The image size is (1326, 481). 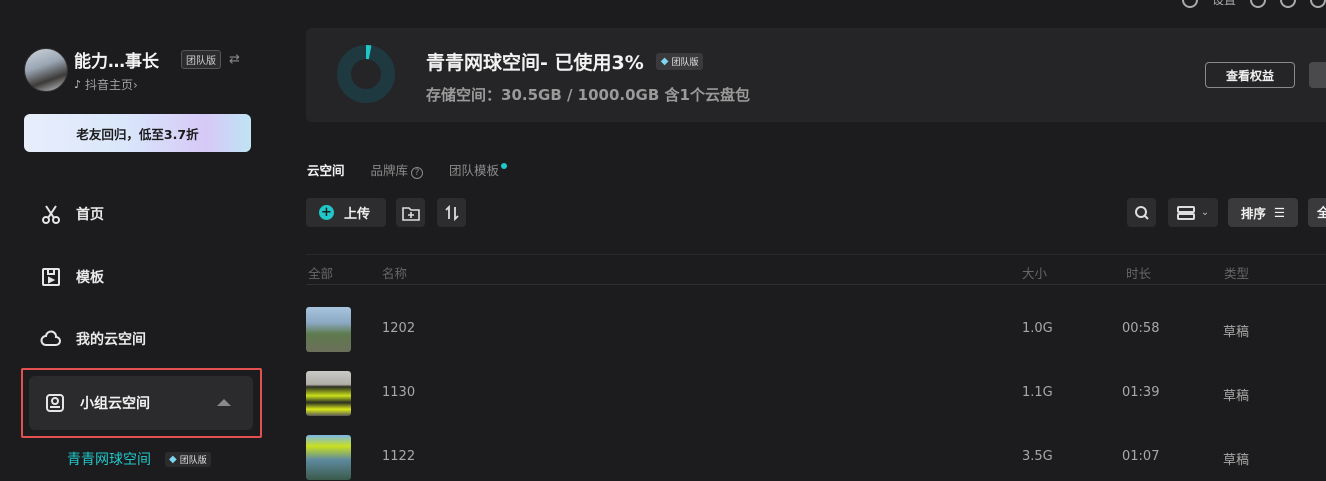 What do you see at coordinates (111, 85) in the screenshot?
I see `douyin-label: 抖音主页›` at bounding box center [111, 85].